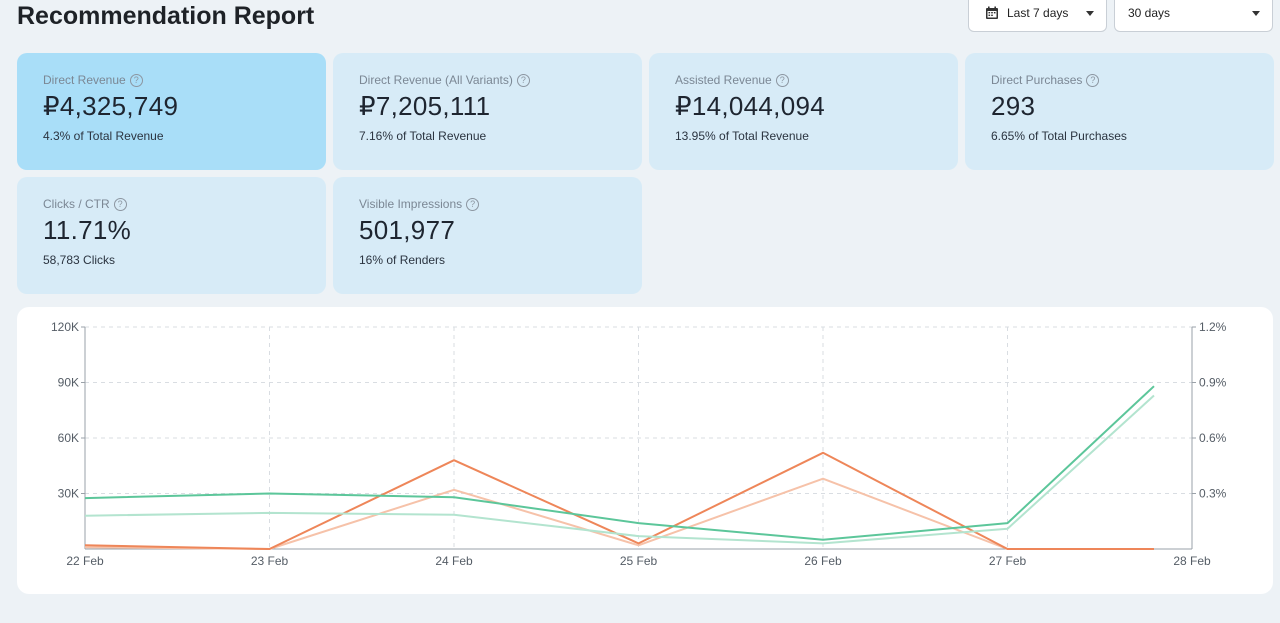  What do you see at coordinates (1059, 136) in the screenshot?
I see `kpi-subtext: 6.65% of Total Purchases` at bounding box center [1059, 136].